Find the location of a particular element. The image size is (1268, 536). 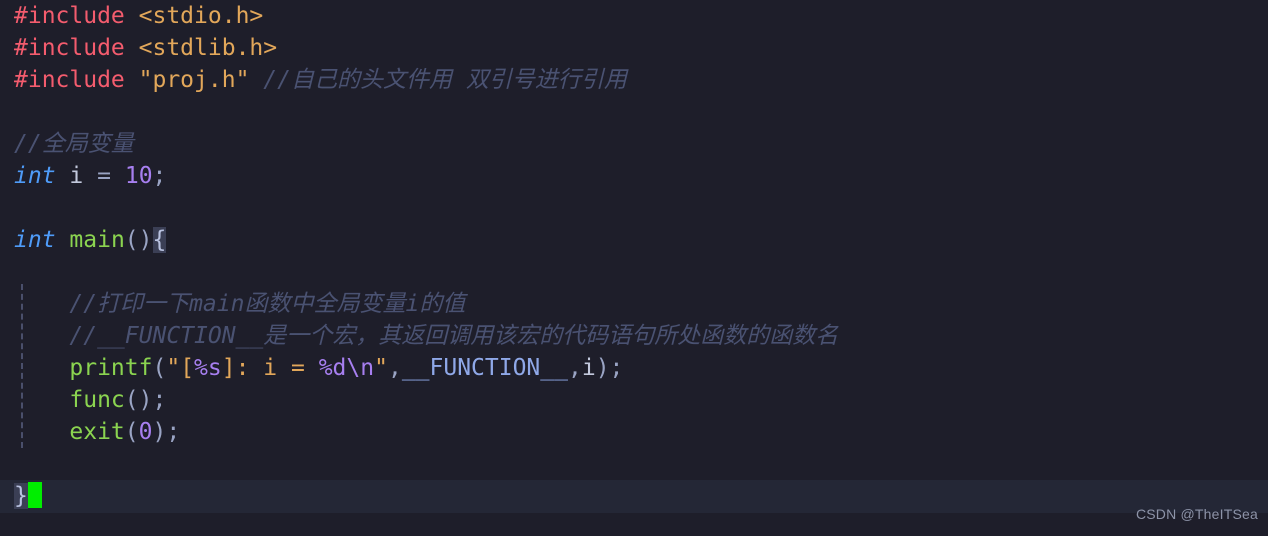

code-token: %s is located at coordinates (208, 368).